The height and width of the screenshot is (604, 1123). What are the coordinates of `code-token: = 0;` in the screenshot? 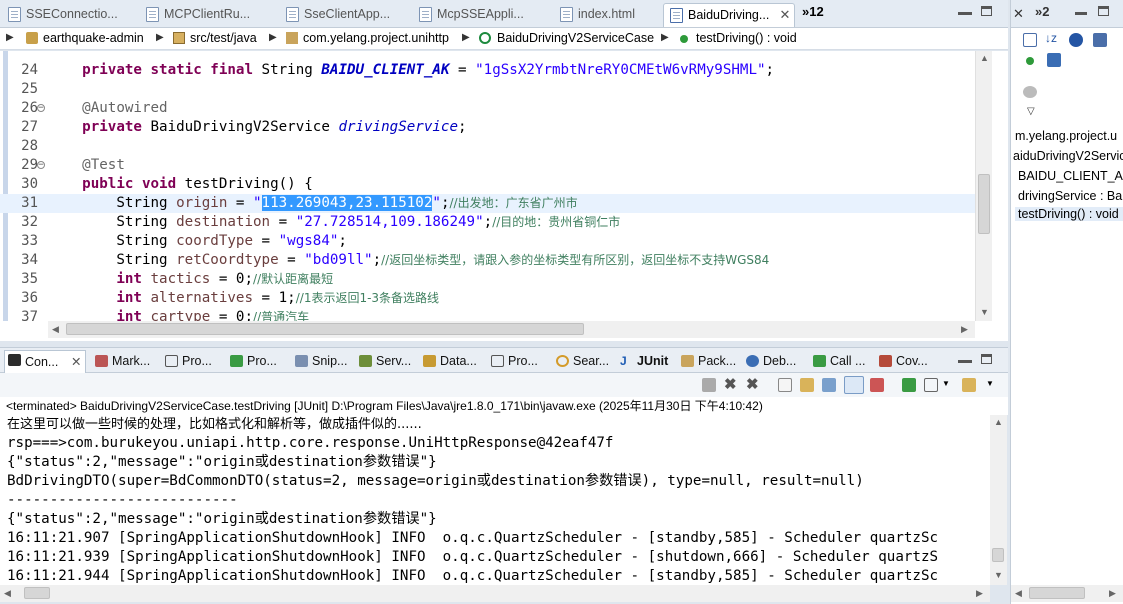 It's located at (232, 279).